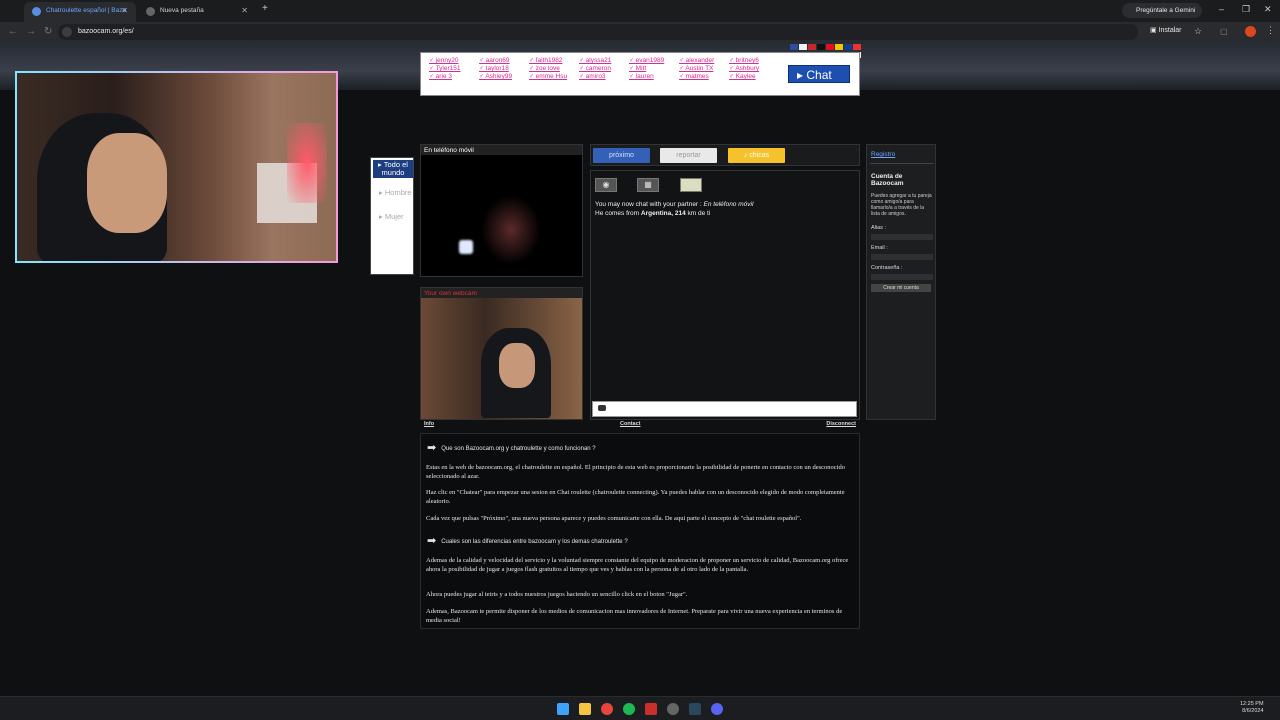  Describe the element at coordinates (1221, 9) in the screenshot. I see `minimize-icon: –` at that location.